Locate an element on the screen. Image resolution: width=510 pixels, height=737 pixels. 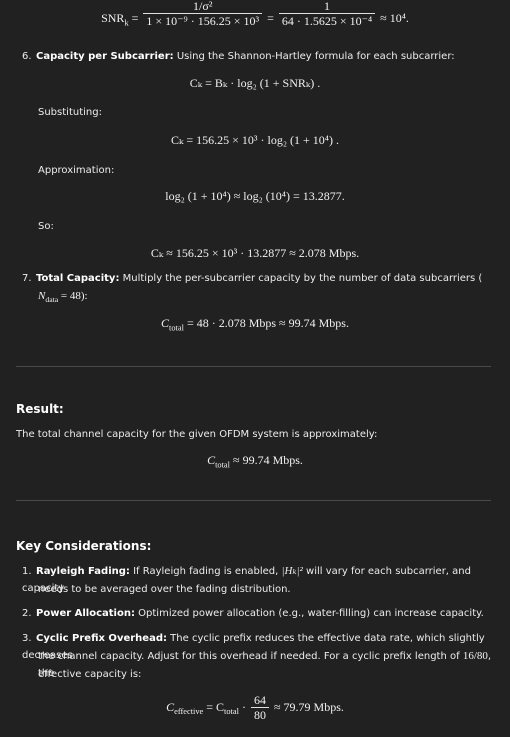
approximation-formula: log₂ (1 + 10⁴) ≈ log₂ (10⁴) = 13.2877. is located at coordinates (255, 196).